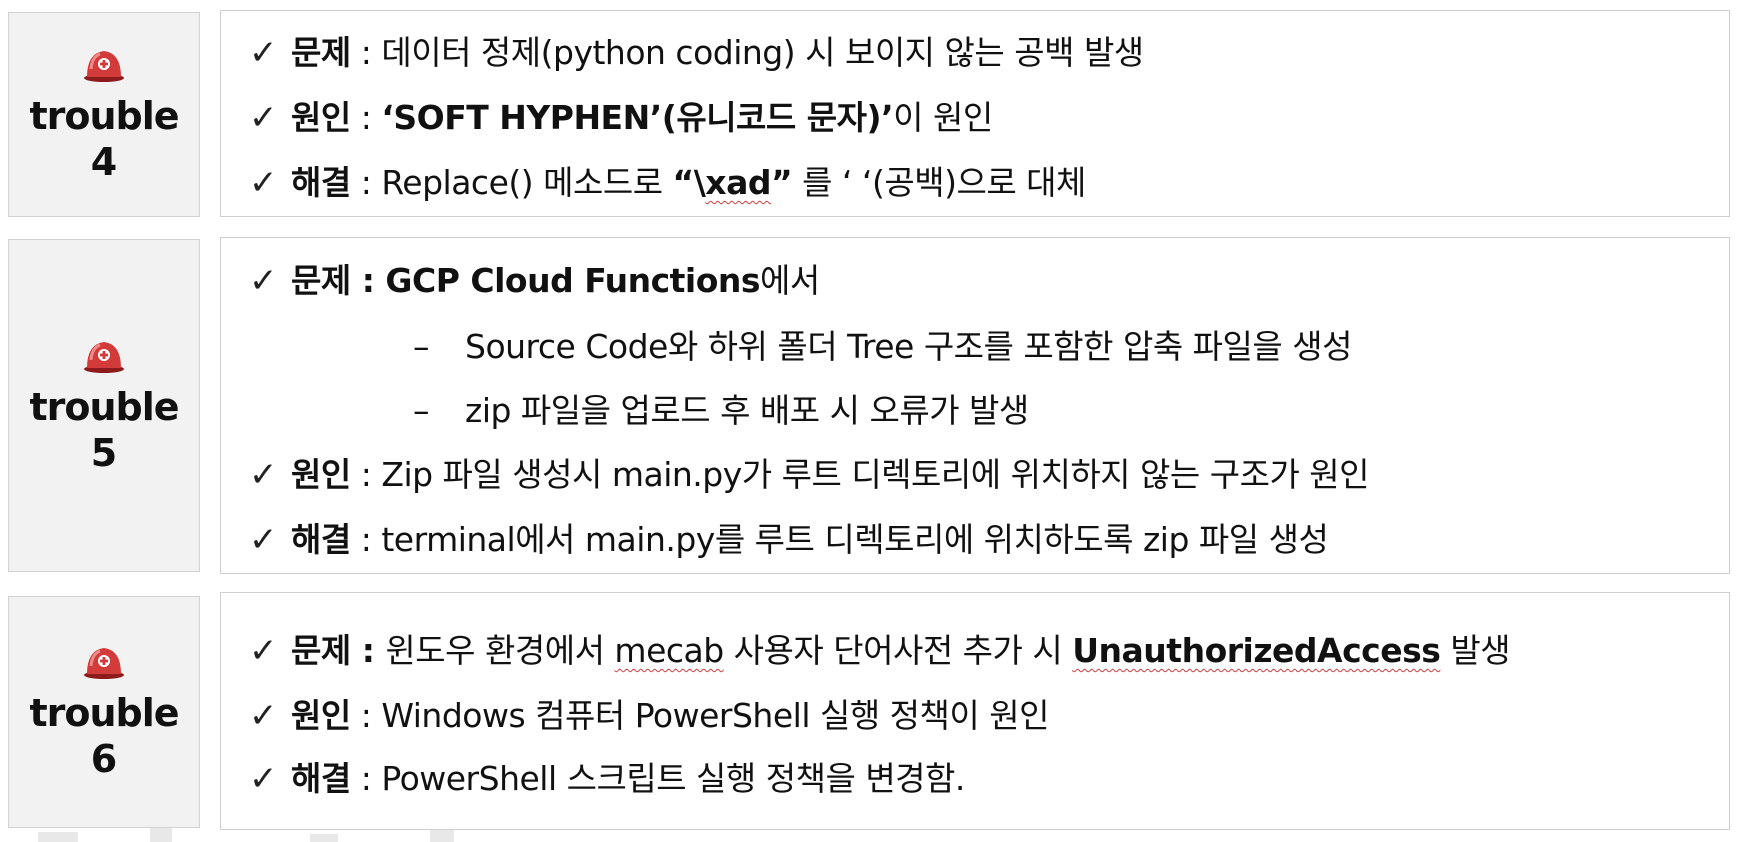  What do you see at coordinates (573, 280) in the screenshot?
I see `problem-bold: GCP Cloud Functions` at bounding box center [573, 280].